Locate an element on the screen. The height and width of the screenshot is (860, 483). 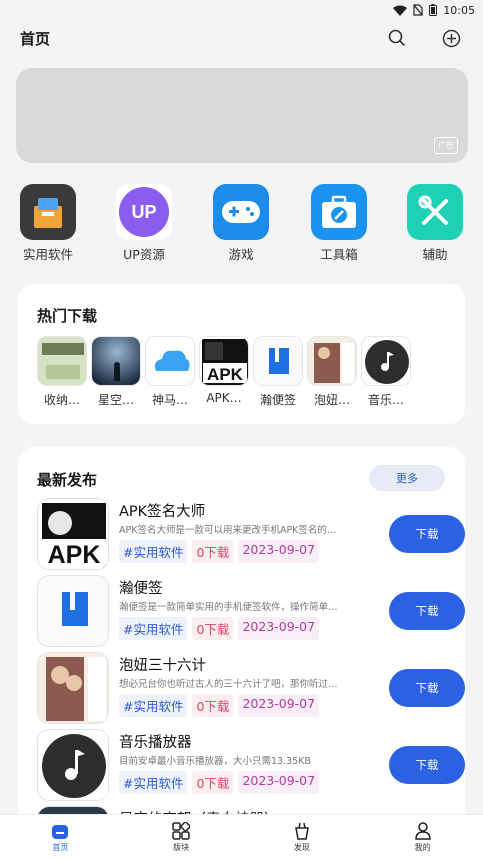
page-title: 首页 is located at coordinates (35, 38).